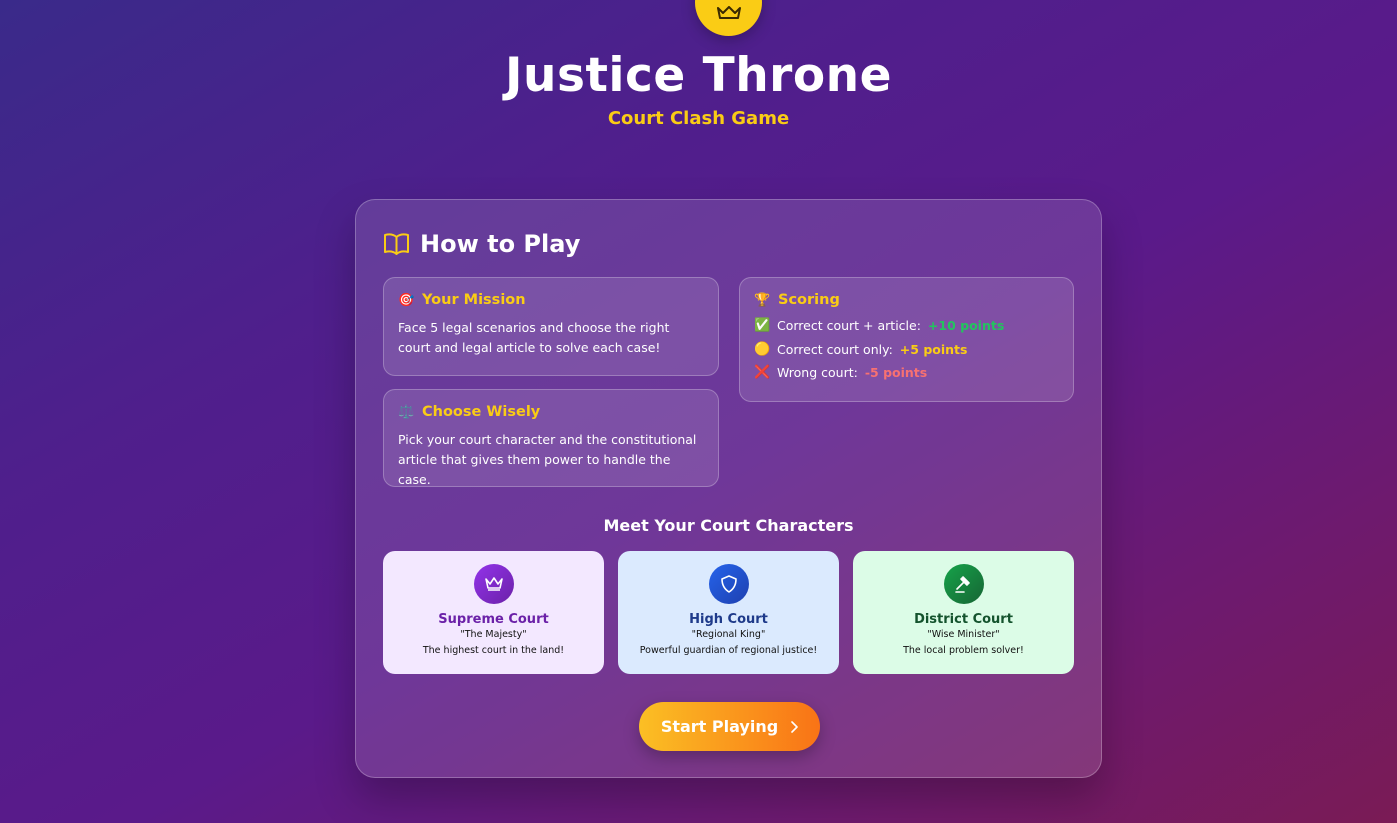 The image size is (1397, 823). What do you see at coordinates (698, 75) in the screenshot?
I see `app-title: Justice Throne` at bounding box center [698, 75].